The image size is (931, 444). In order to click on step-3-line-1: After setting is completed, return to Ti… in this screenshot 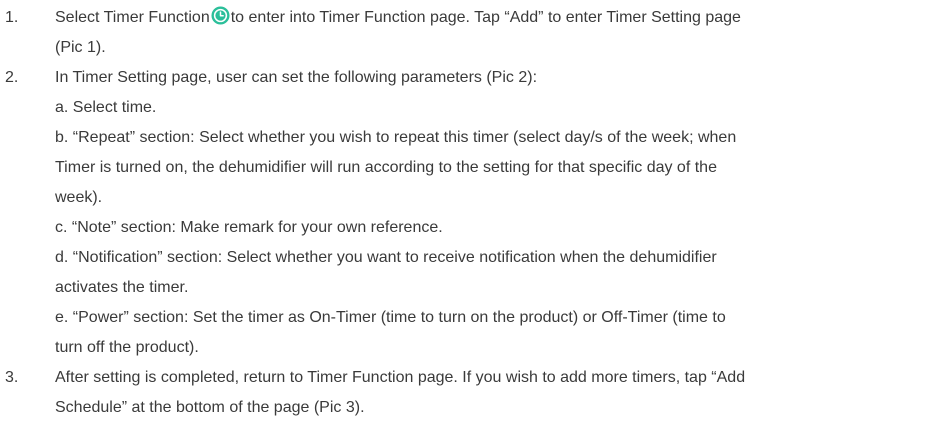, I will do `click(400, 377)`.